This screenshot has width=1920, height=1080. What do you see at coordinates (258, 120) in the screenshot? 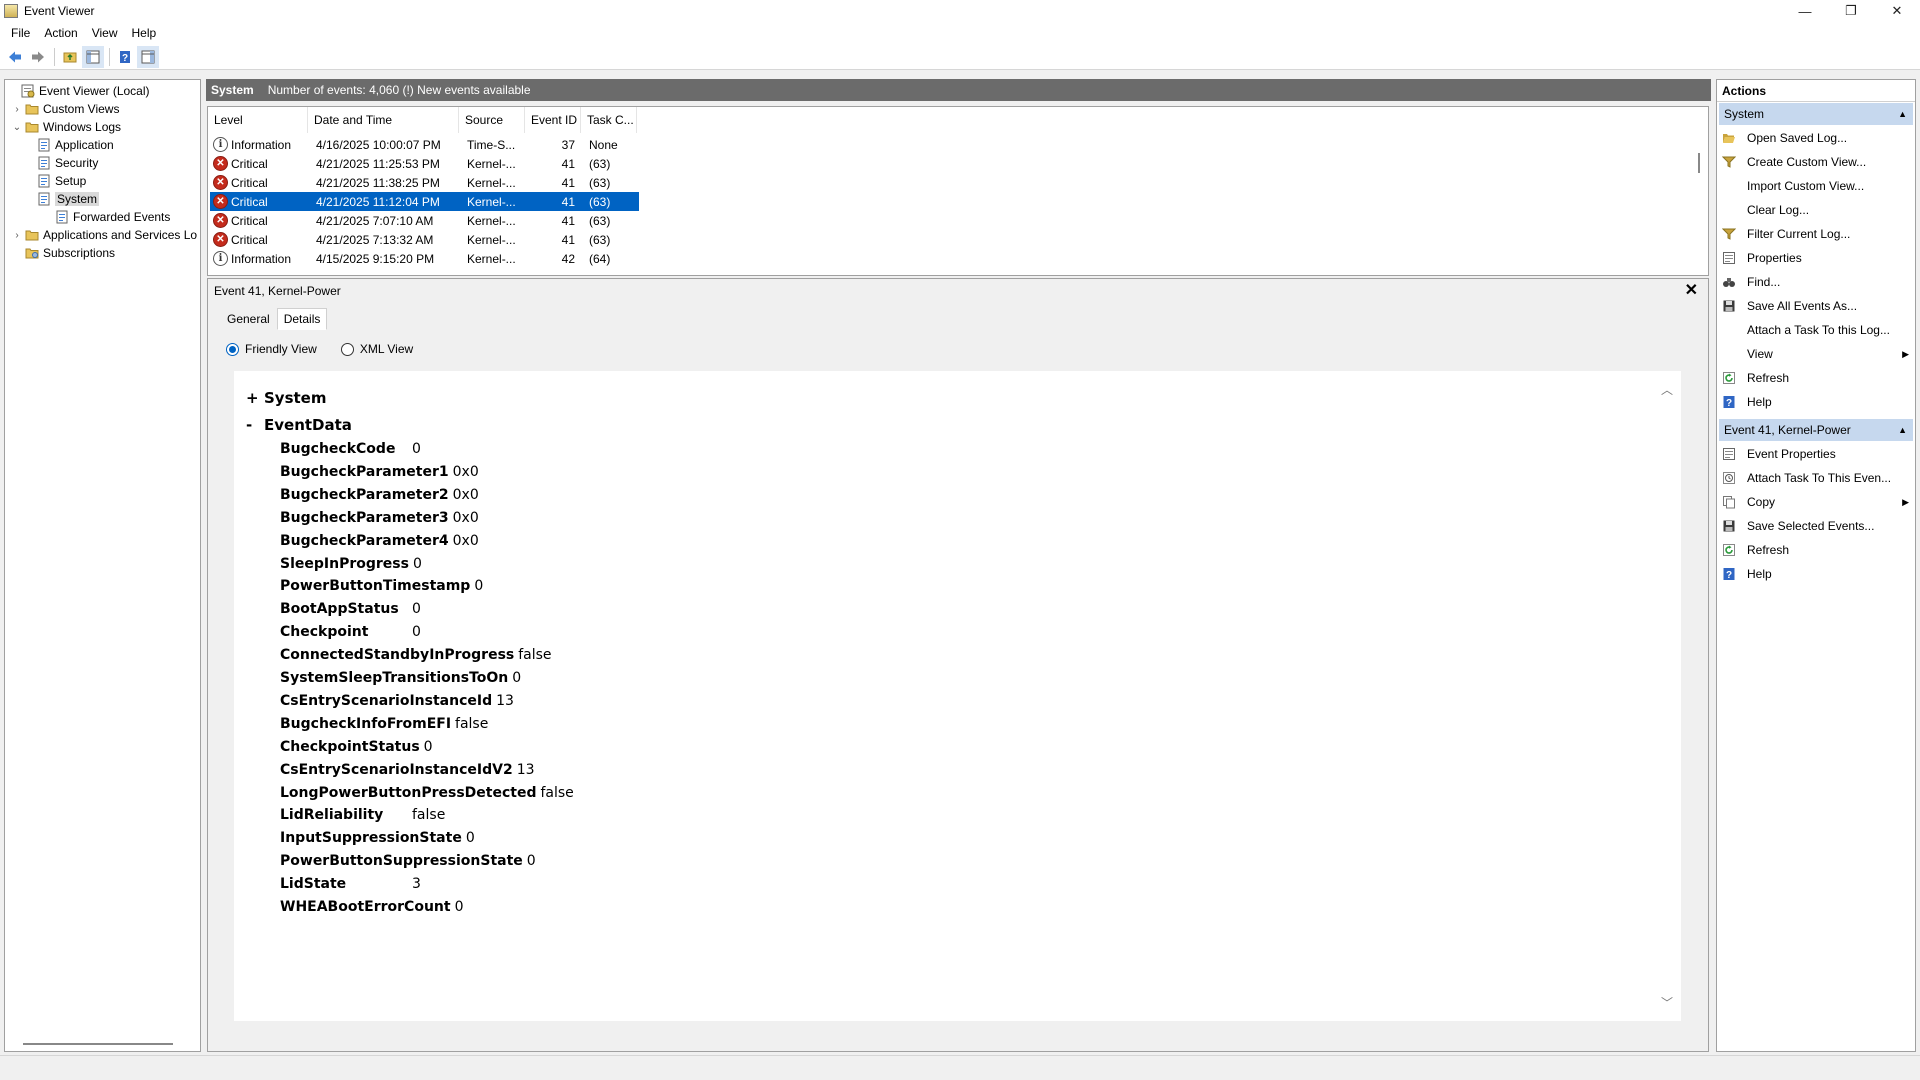
I see `column-header-level: Level` at bounding box center [258, 120].